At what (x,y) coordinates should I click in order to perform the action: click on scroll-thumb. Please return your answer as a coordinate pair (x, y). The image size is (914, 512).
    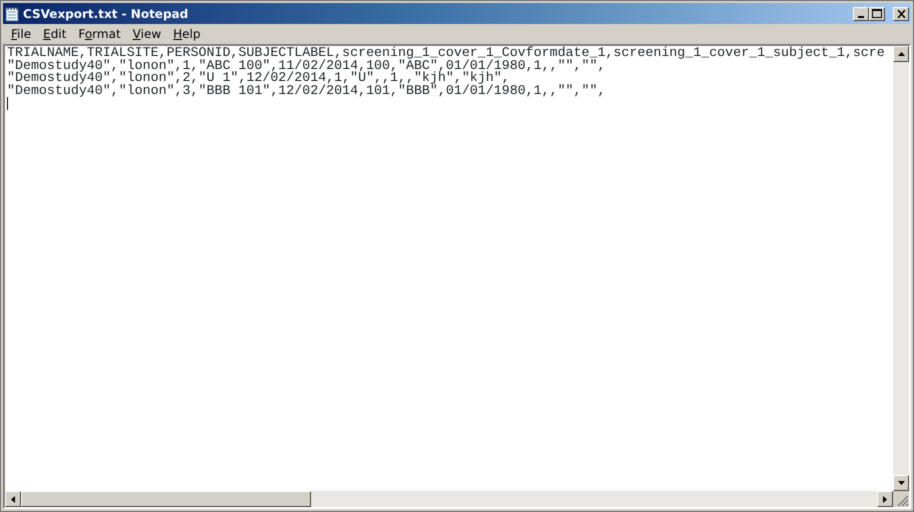
    Looking at the image, I should click on (166, 499).